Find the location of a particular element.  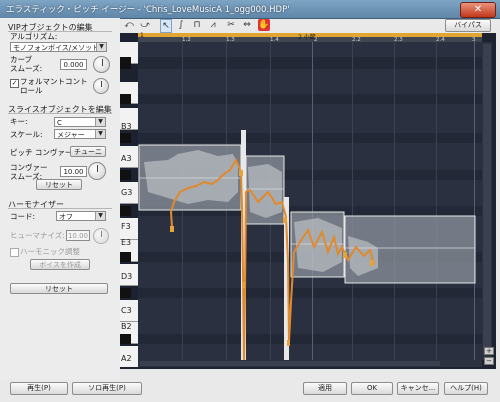

help-button: ヘルプ(H) is located at coordinates (466, 388).